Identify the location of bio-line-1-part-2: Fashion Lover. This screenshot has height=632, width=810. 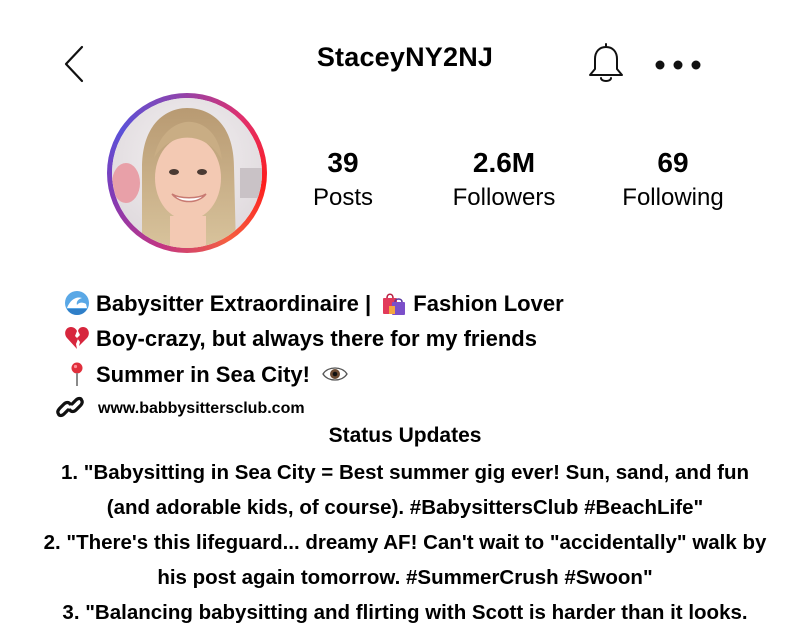
(488, 303).